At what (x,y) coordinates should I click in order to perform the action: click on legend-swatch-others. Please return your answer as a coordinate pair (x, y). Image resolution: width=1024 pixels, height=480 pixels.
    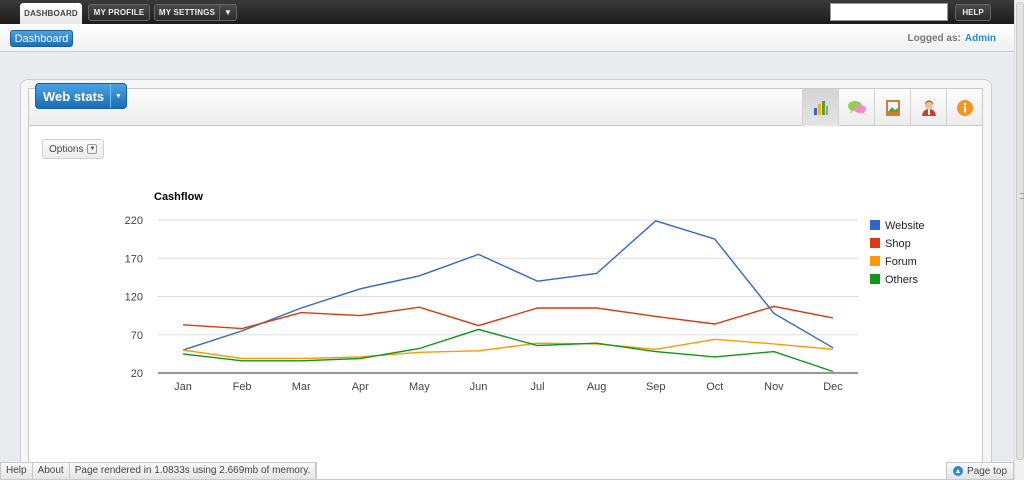
    Looking at the image, I should click on (875, 279).